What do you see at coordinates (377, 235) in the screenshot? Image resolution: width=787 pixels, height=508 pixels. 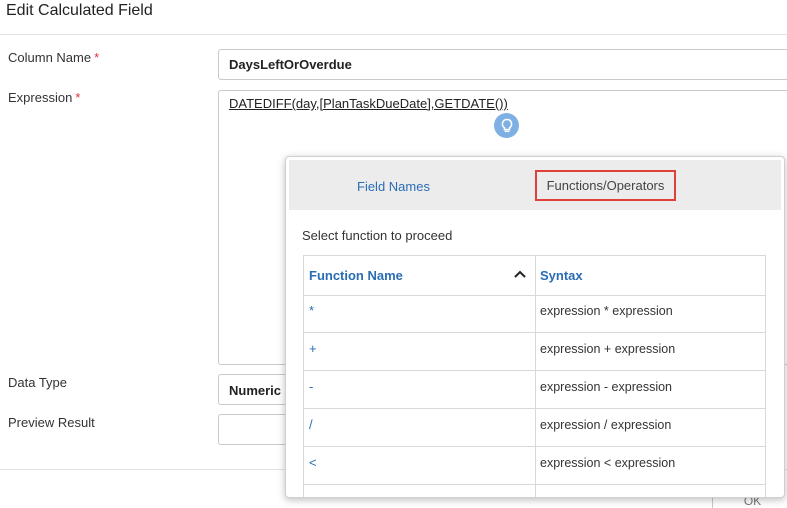 I see `instruction-text: Select function to proceed` at bounding box center [377, 235].